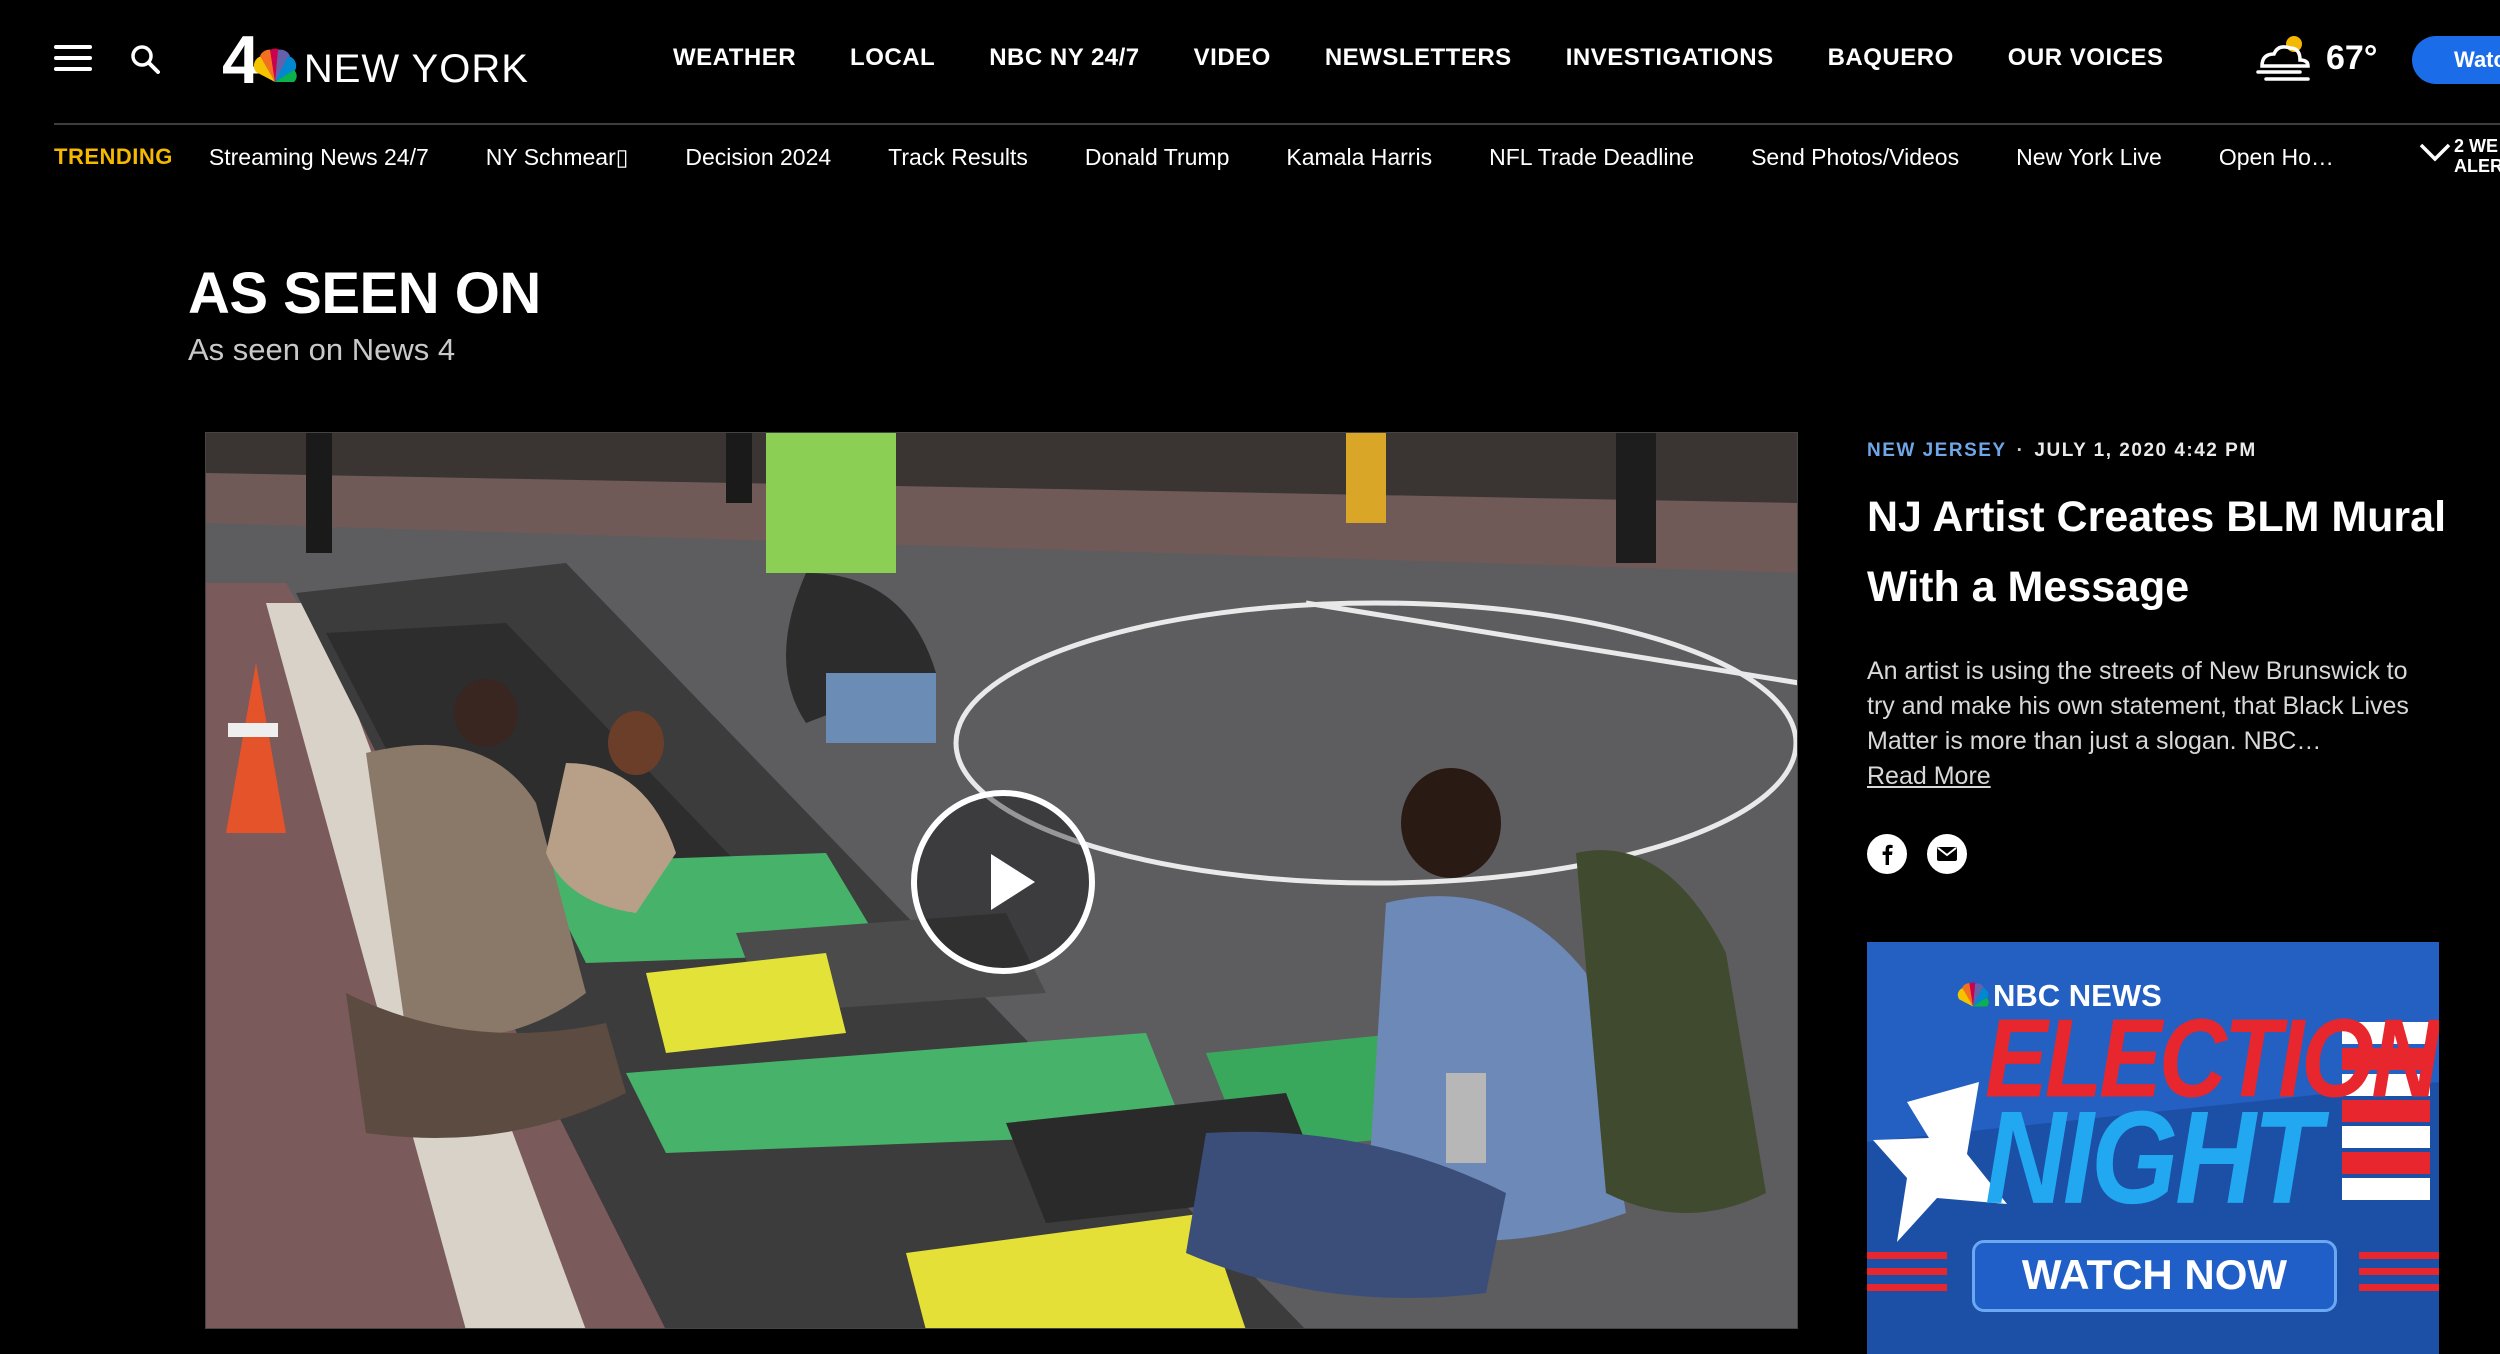 The image size is (2500, 1354). I want to click on trending-item: NFL Trade Deadline, so click(1591, 157).